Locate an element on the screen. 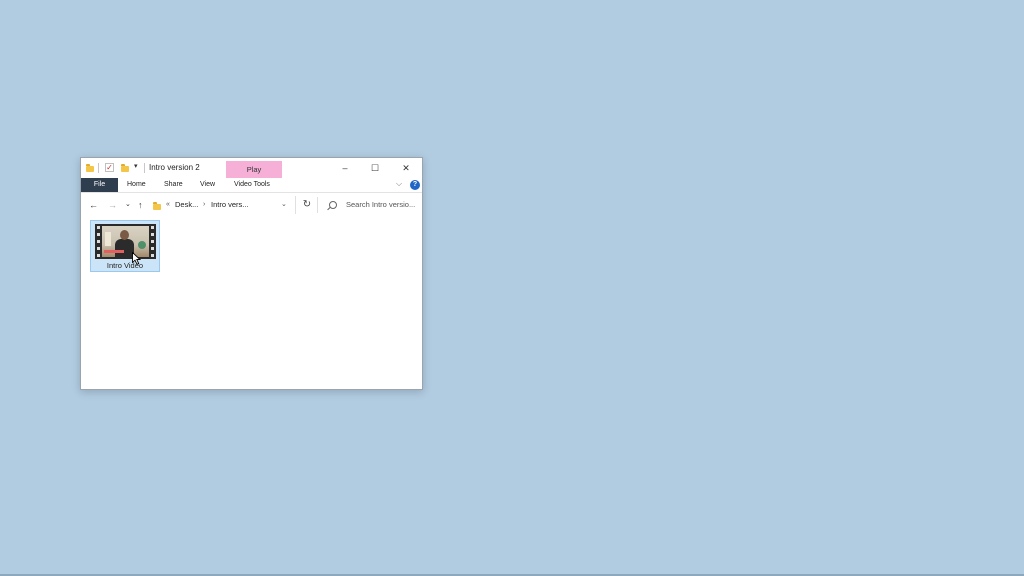 The height and width of the screenshot is (576, 1024). address-overflow: « is located at coordinates (168, 205).